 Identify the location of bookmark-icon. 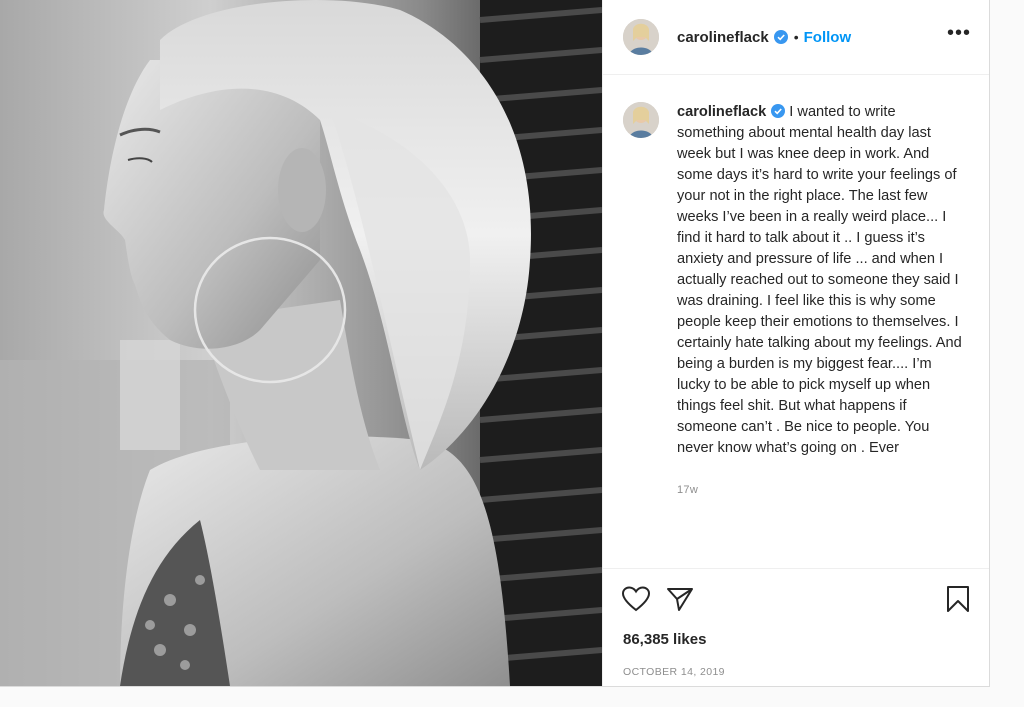
(958, 598).